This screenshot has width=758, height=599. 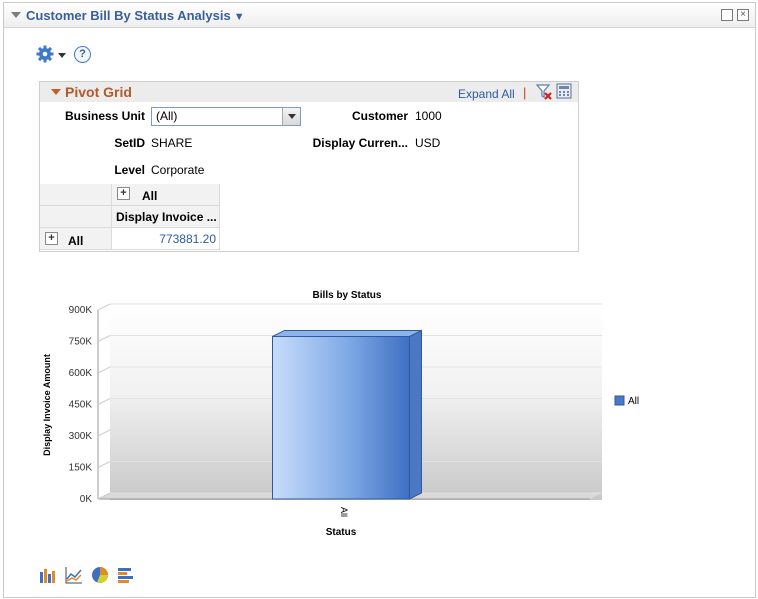 I want to click on customer-label: Customer, so click(x=379, y=116).